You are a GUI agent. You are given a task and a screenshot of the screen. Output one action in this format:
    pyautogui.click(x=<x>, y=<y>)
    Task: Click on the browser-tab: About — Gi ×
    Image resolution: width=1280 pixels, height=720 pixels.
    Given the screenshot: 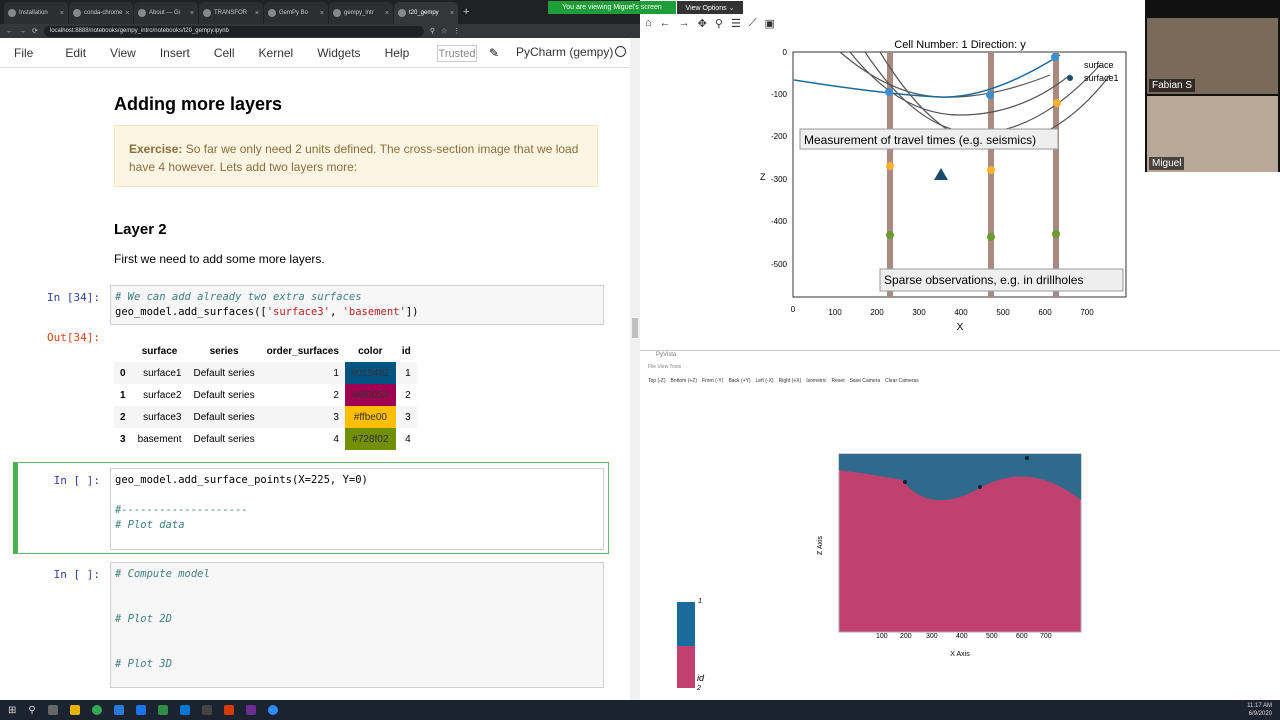 What is the action you would take?
    pyautogui.click(x=166, y=13)
    